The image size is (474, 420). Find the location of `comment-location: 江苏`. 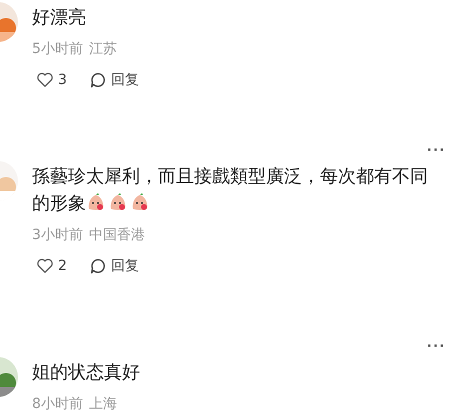

comment-location: 江苏 is located at coordinates (102, 49).